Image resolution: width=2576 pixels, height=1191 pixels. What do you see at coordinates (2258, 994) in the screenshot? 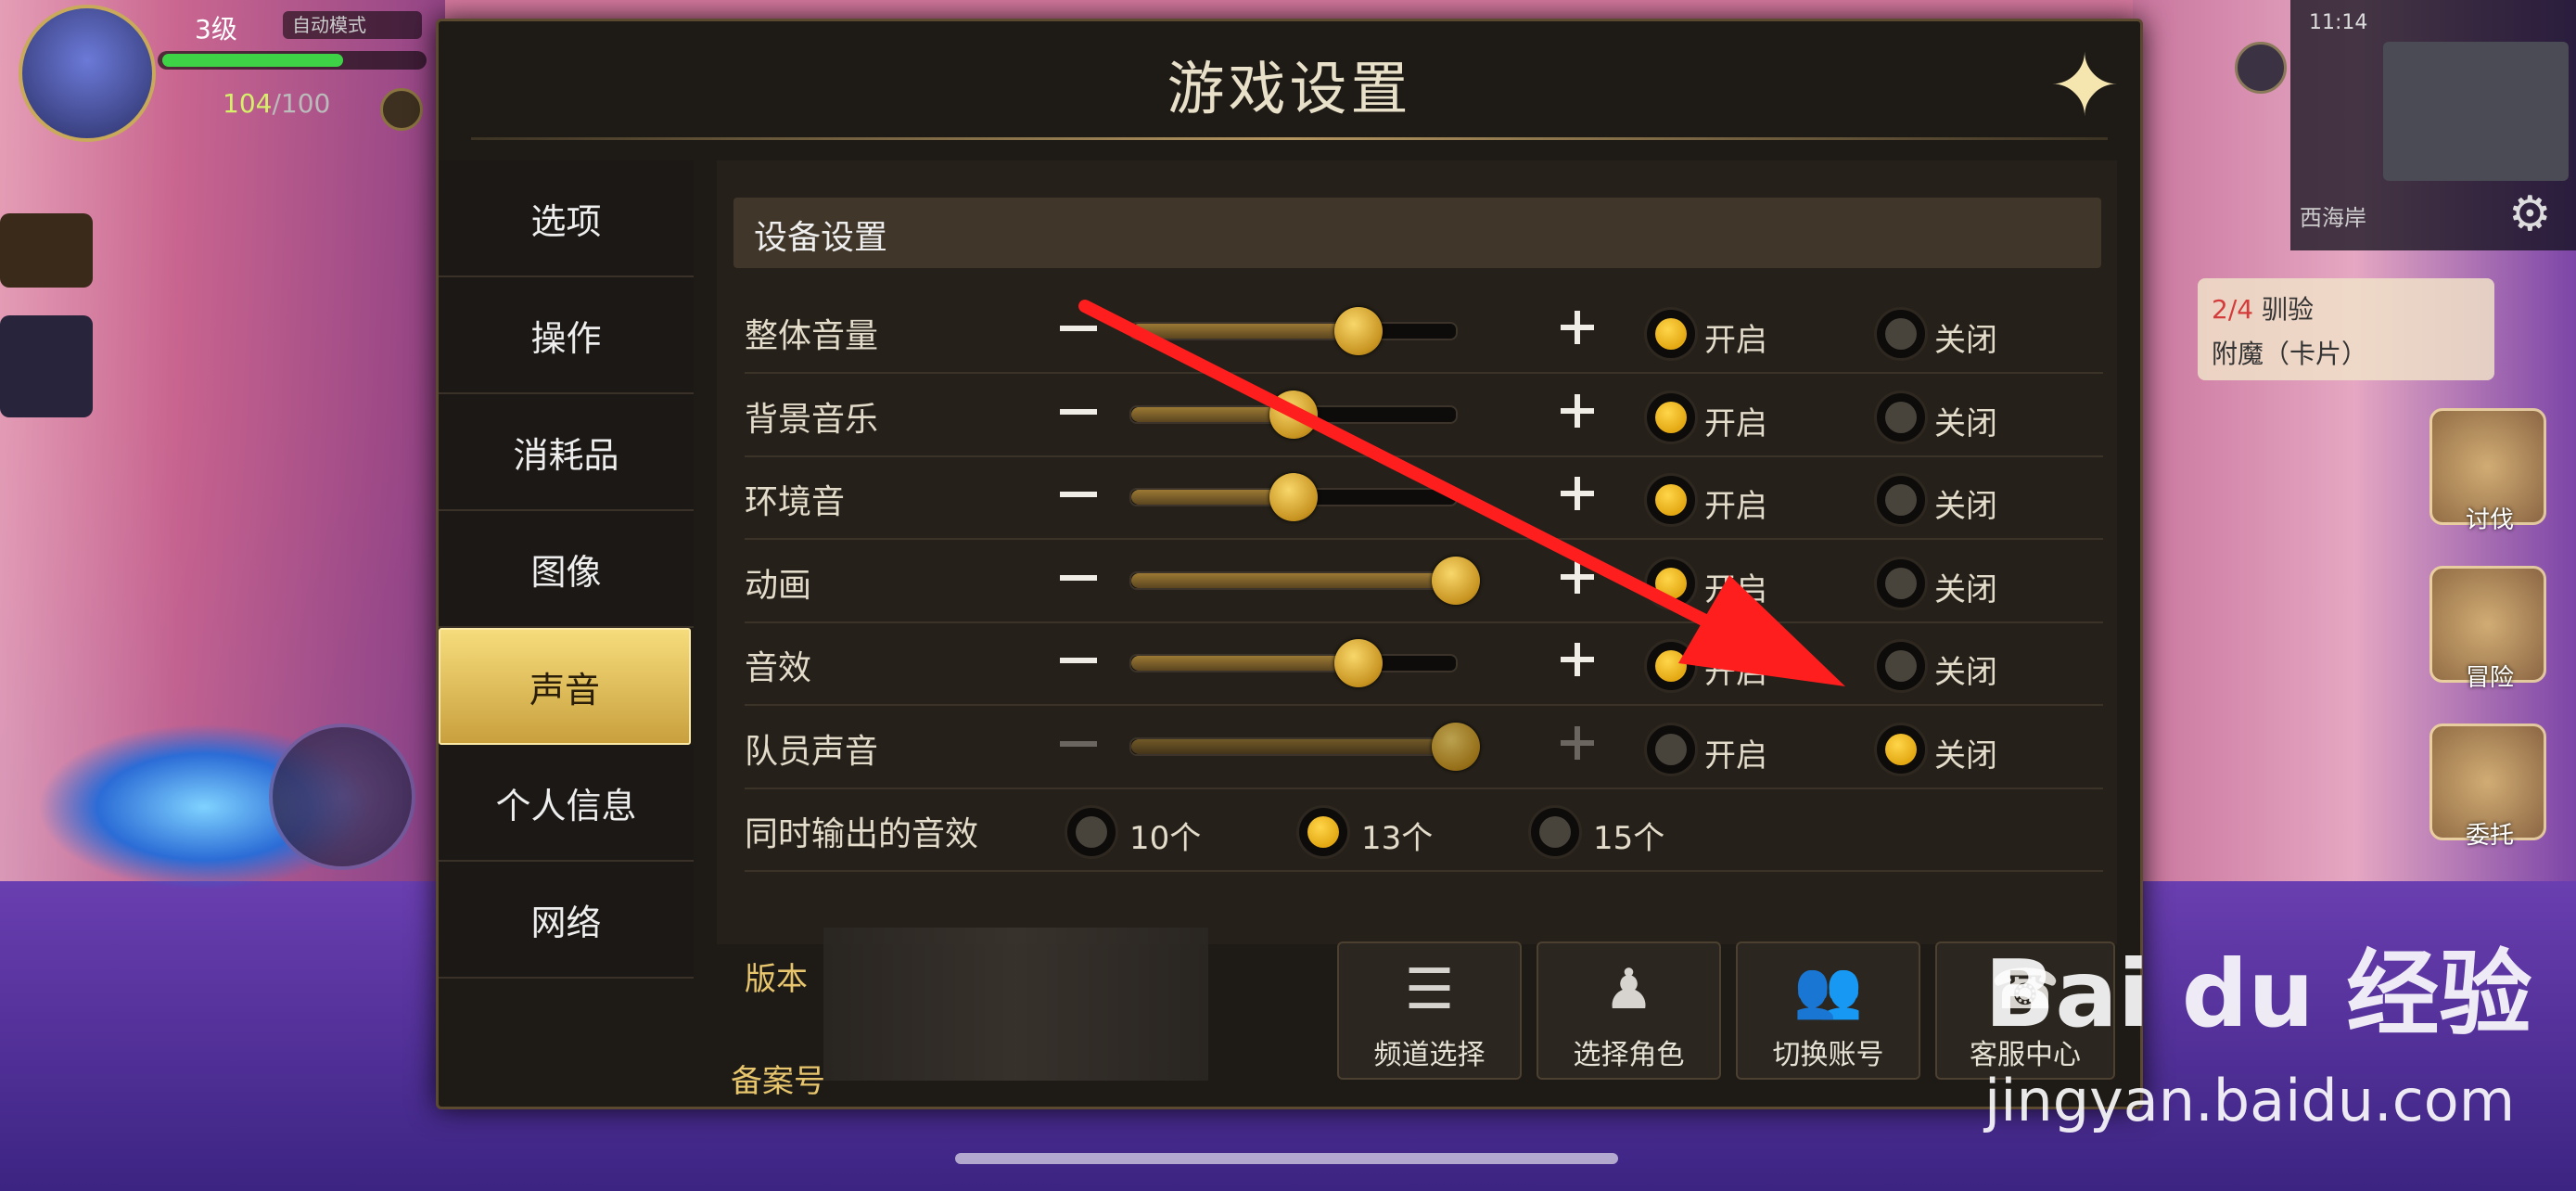
I see `baidu-watermark: Bai du 经验` at bounding box center [2258, 994].